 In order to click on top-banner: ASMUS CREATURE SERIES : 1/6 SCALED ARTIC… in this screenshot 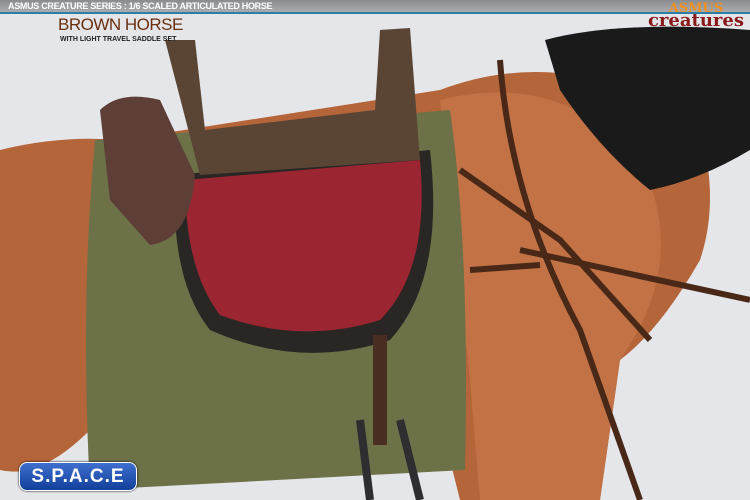, I will do `click(375, 7)`.